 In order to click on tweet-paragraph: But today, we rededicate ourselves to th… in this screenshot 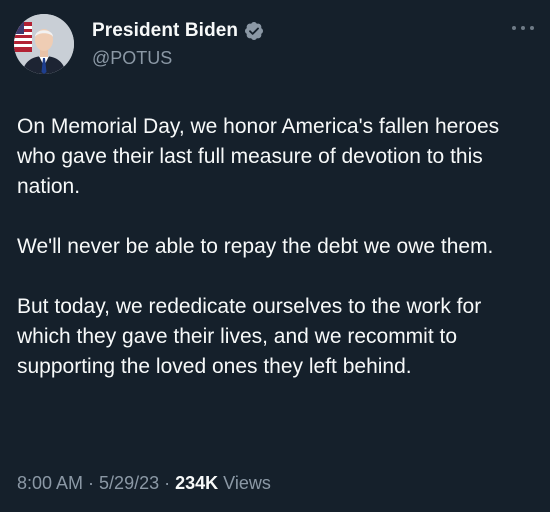, I will do `click(249, 336)`.